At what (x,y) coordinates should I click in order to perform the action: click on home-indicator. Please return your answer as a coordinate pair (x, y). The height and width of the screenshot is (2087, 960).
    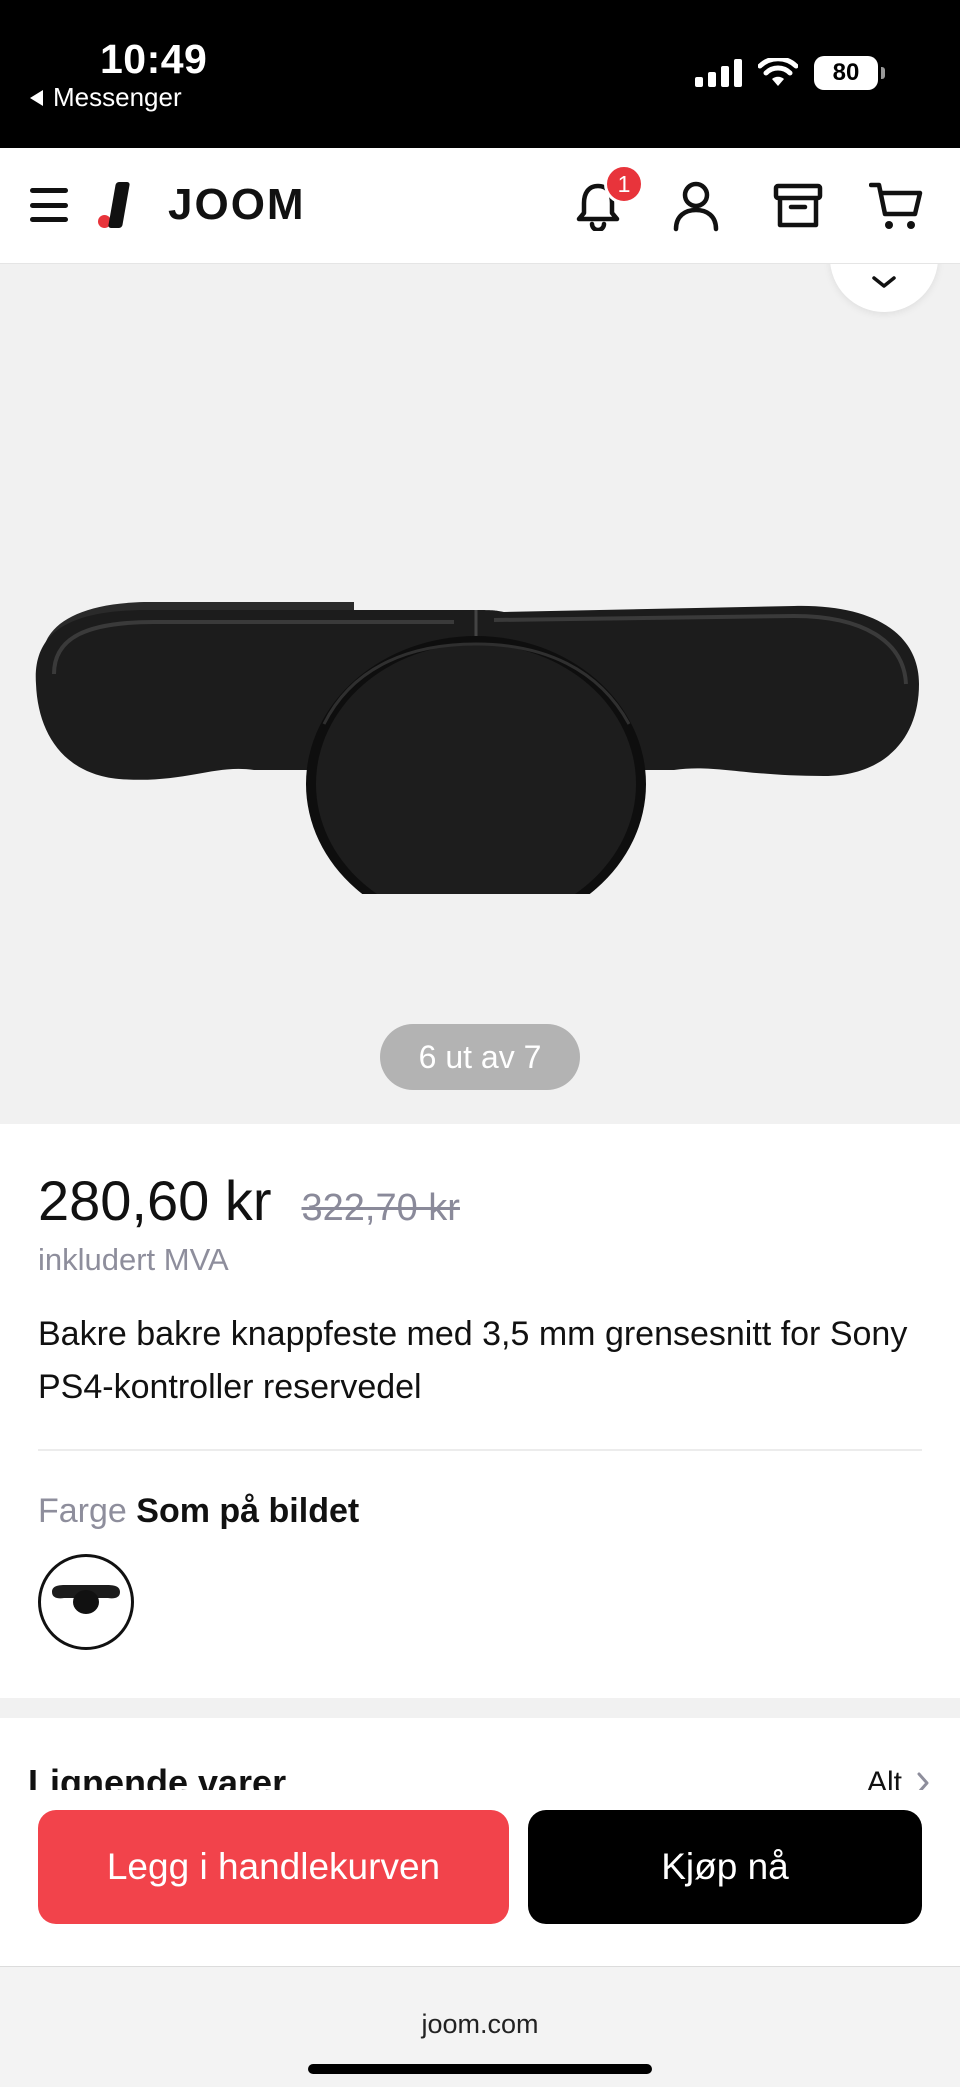
    Looking at the image, I should click on (480, 2069).